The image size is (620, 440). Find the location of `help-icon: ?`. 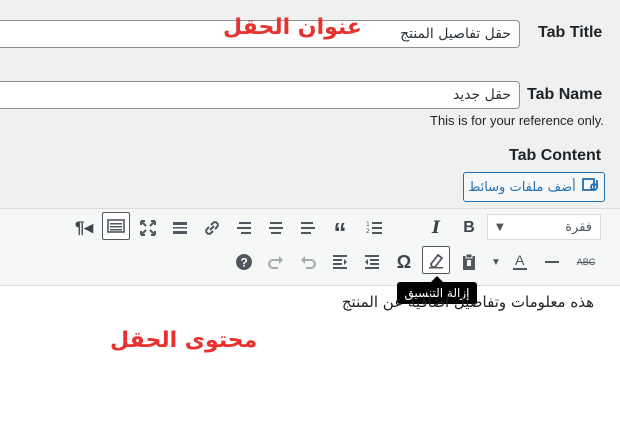

help-icon: ? is located at coordinates (244, 262).